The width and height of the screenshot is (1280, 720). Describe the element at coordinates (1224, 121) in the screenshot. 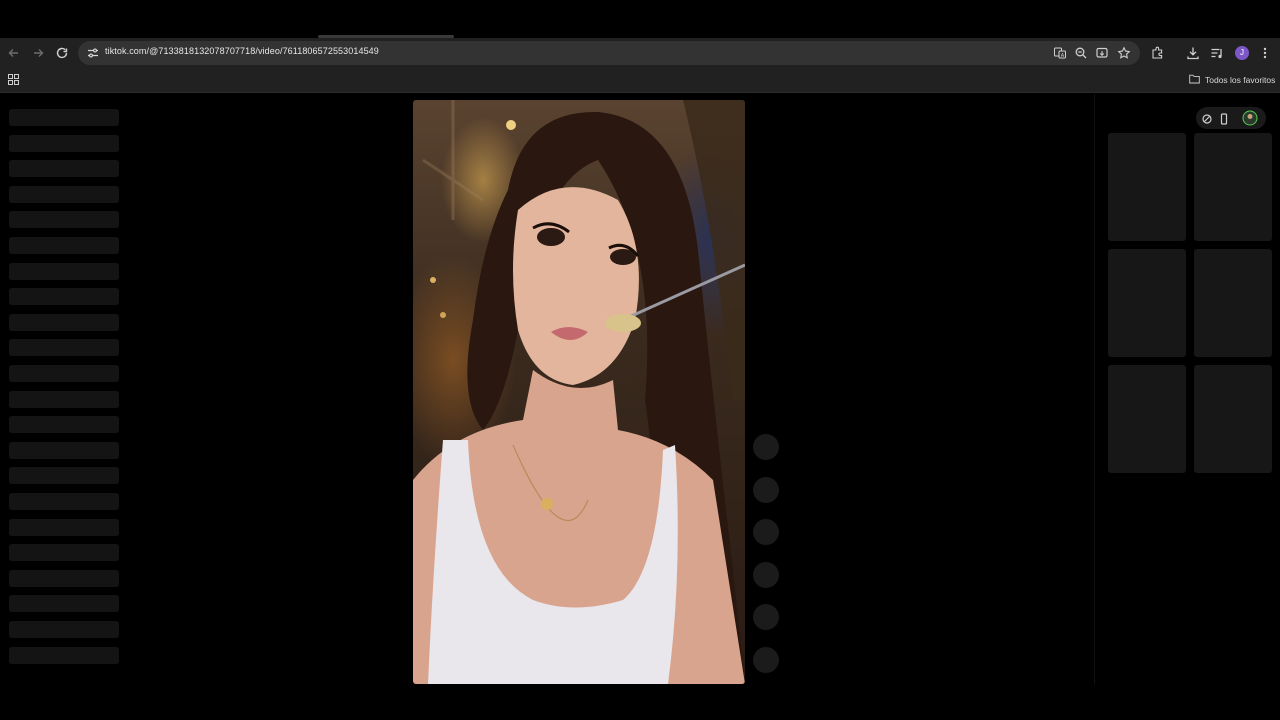

I see `phone-icon` at that location.